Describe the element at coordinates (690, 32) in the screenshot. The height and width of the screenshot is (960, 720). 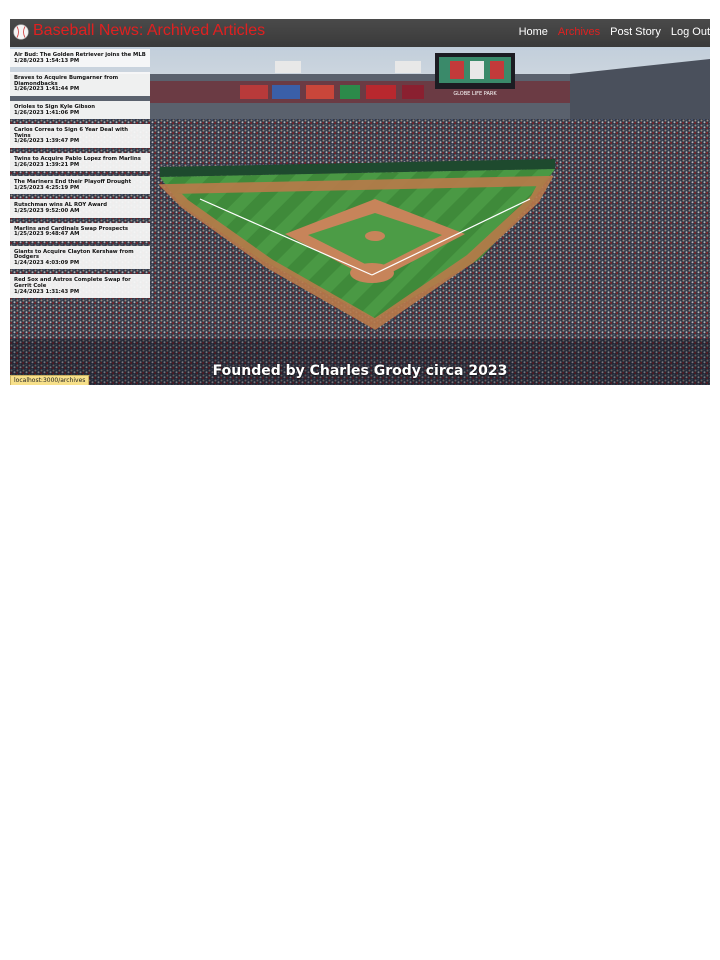
I see `nav-link-log-out: Log Out` at that location.